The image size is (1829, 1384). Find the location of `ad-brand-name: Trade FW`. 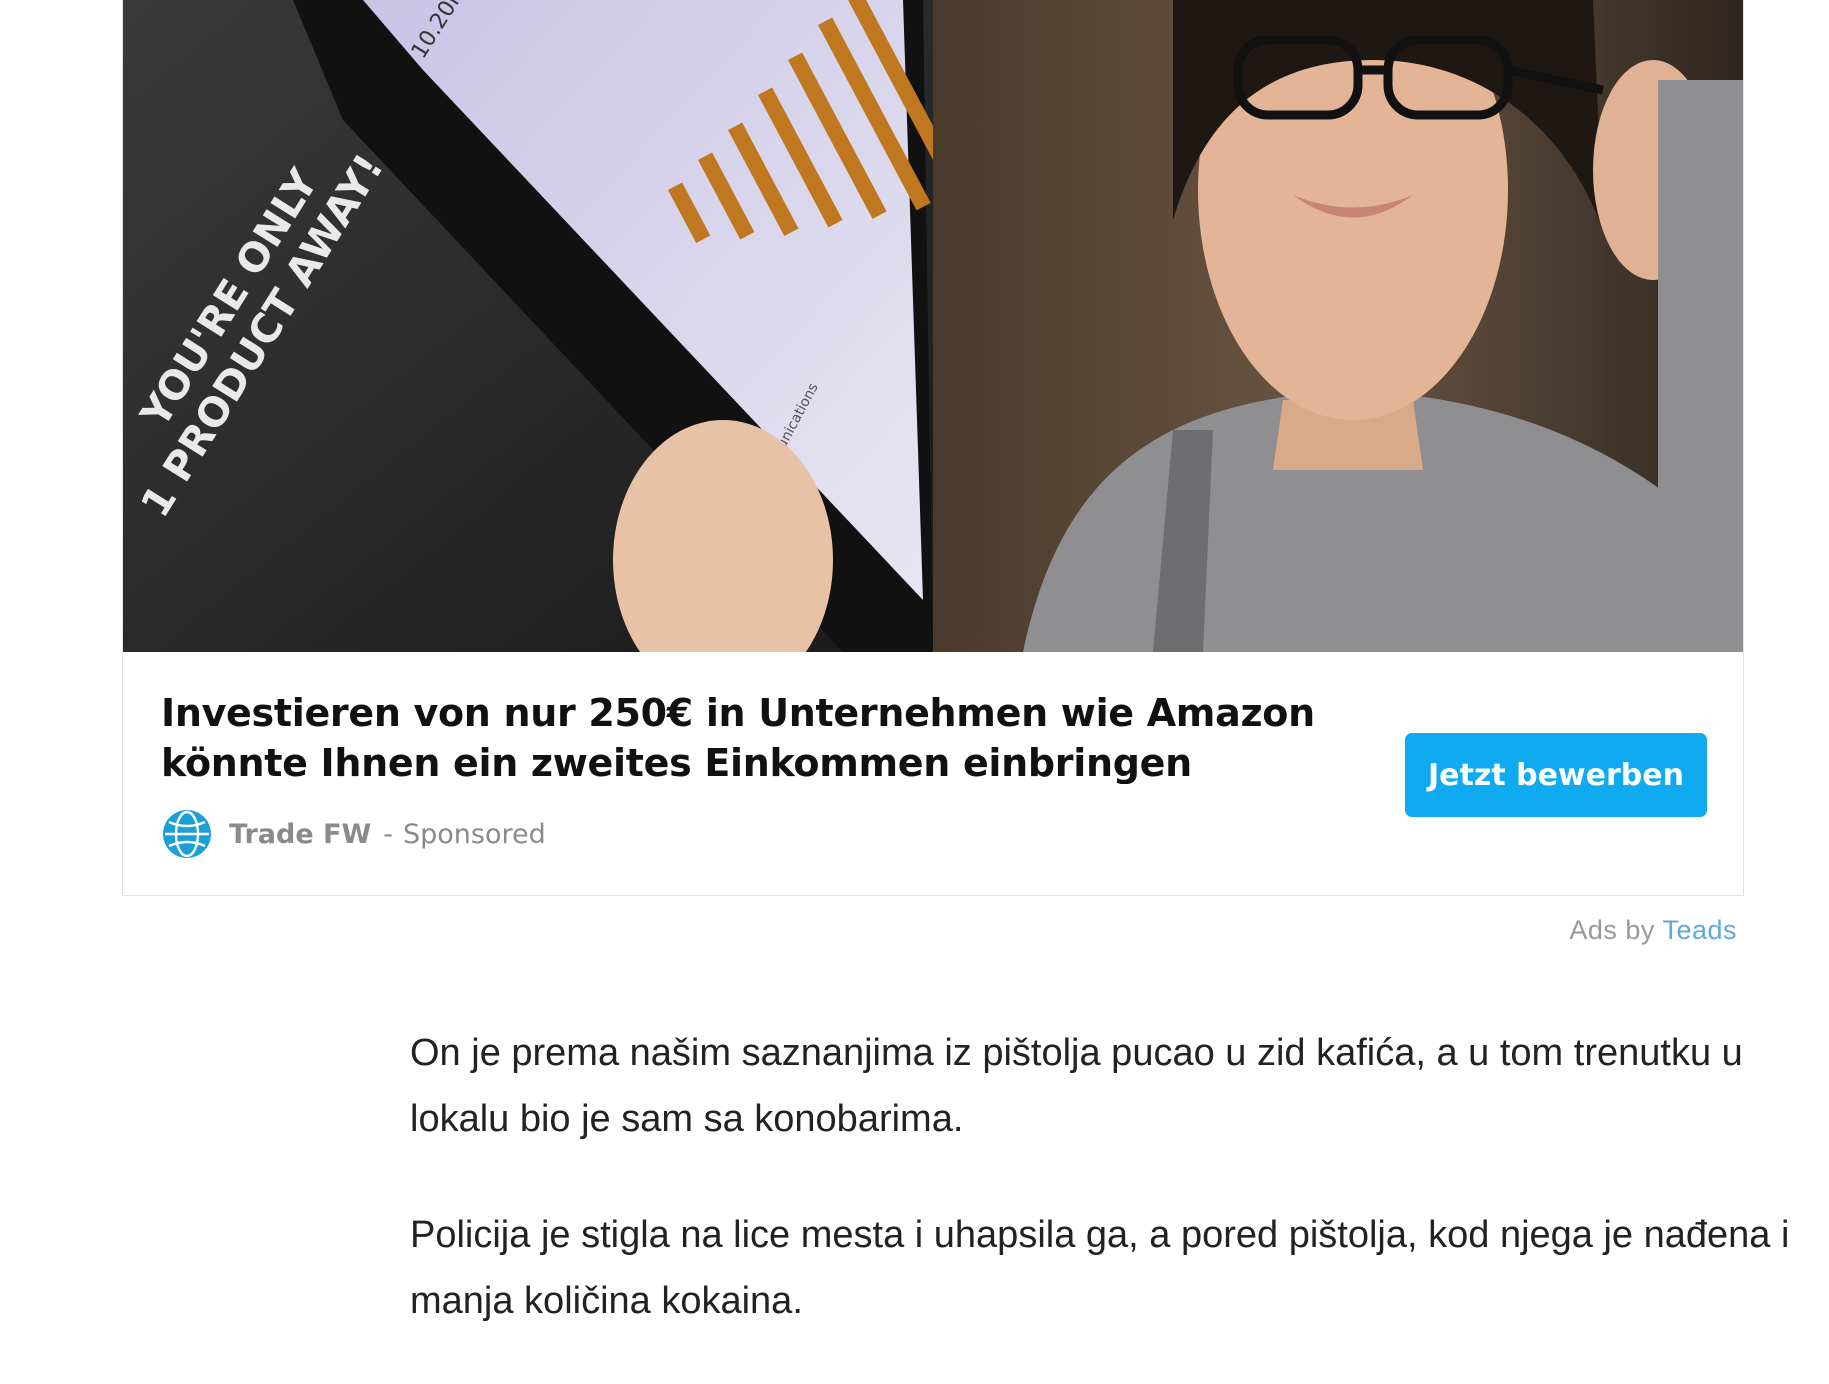

ad-brand-name: Trade FW is located at coordinates (300, 834).